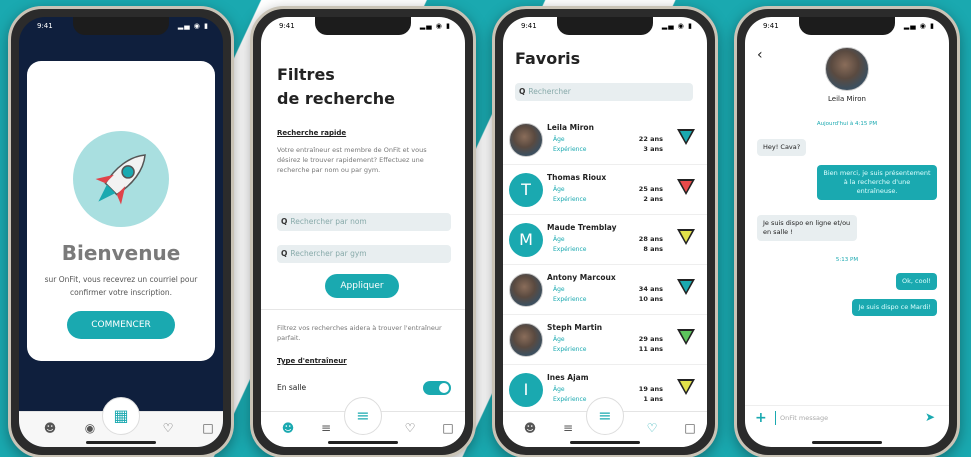 The image size is (971, 457). What do you see at coordinates (292, 387) in the screenshot?
I see `option-gym-label: En salle` at bounding box center [292, 387].